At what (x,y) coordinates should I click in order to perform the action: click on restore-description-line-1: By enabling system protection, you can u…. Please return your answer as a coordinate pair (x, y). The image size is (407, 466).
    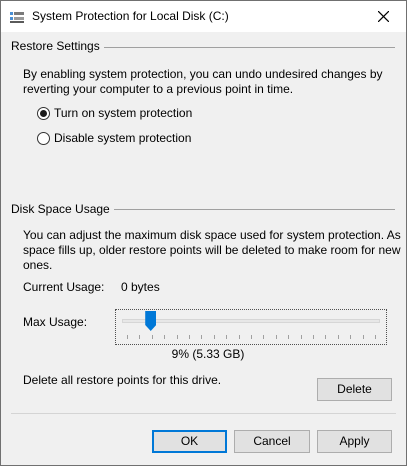
    Looking at the image, I should click on (203, 74).